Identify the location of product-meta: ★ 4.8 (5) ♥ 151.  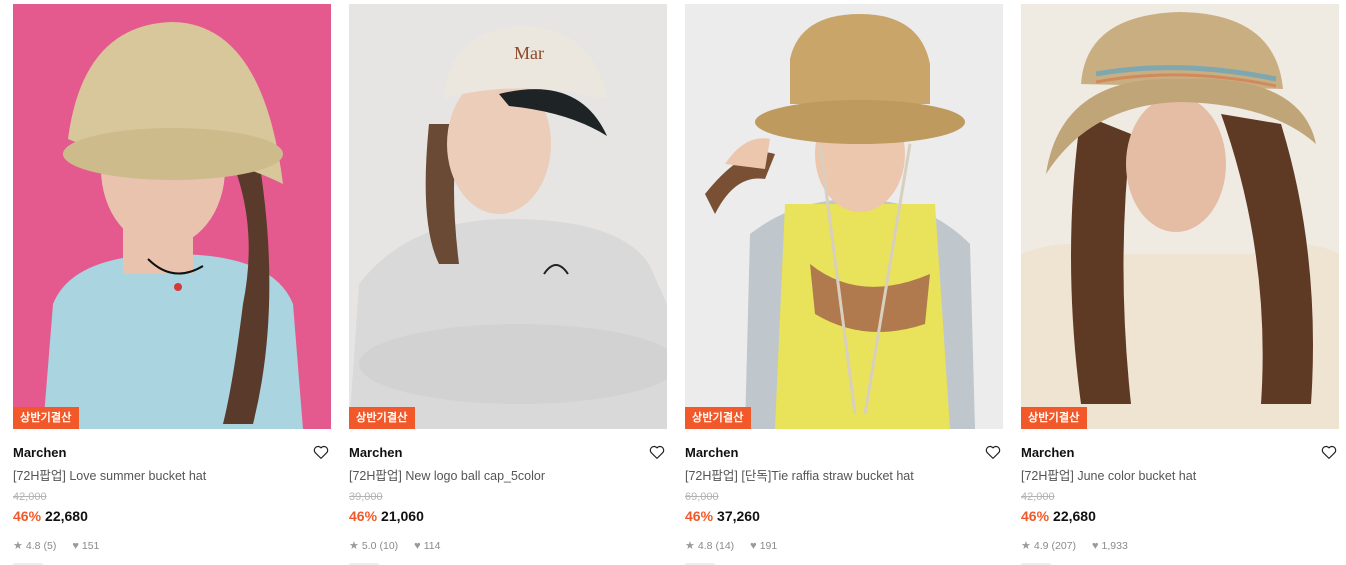
(172, 546).